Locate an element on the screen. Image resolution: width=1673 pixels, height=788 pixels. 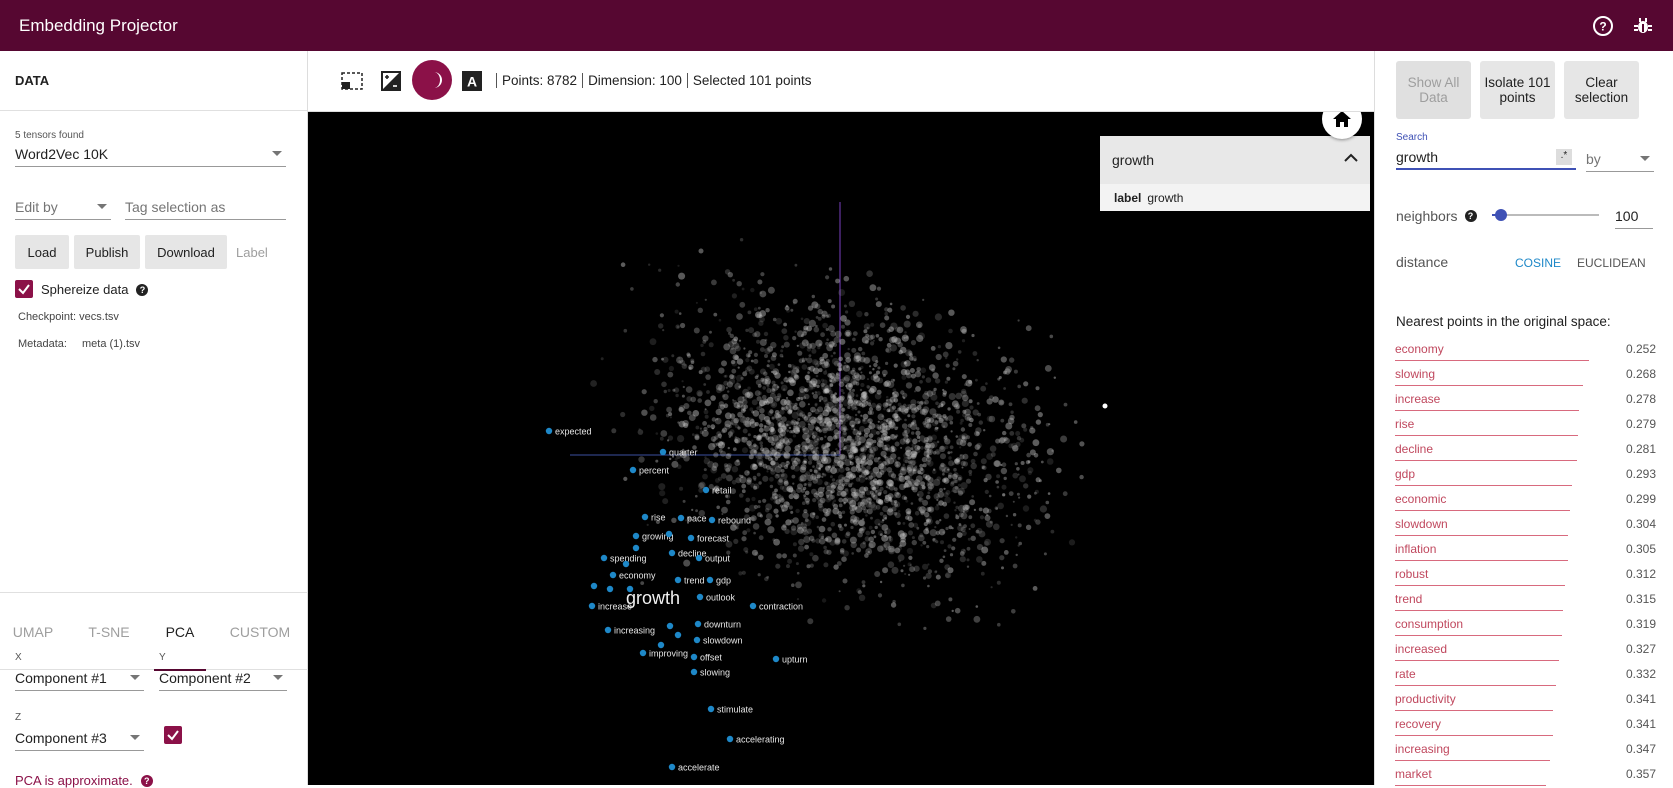
nearest-point-word: gdp is located at coordinates (1405, 474).